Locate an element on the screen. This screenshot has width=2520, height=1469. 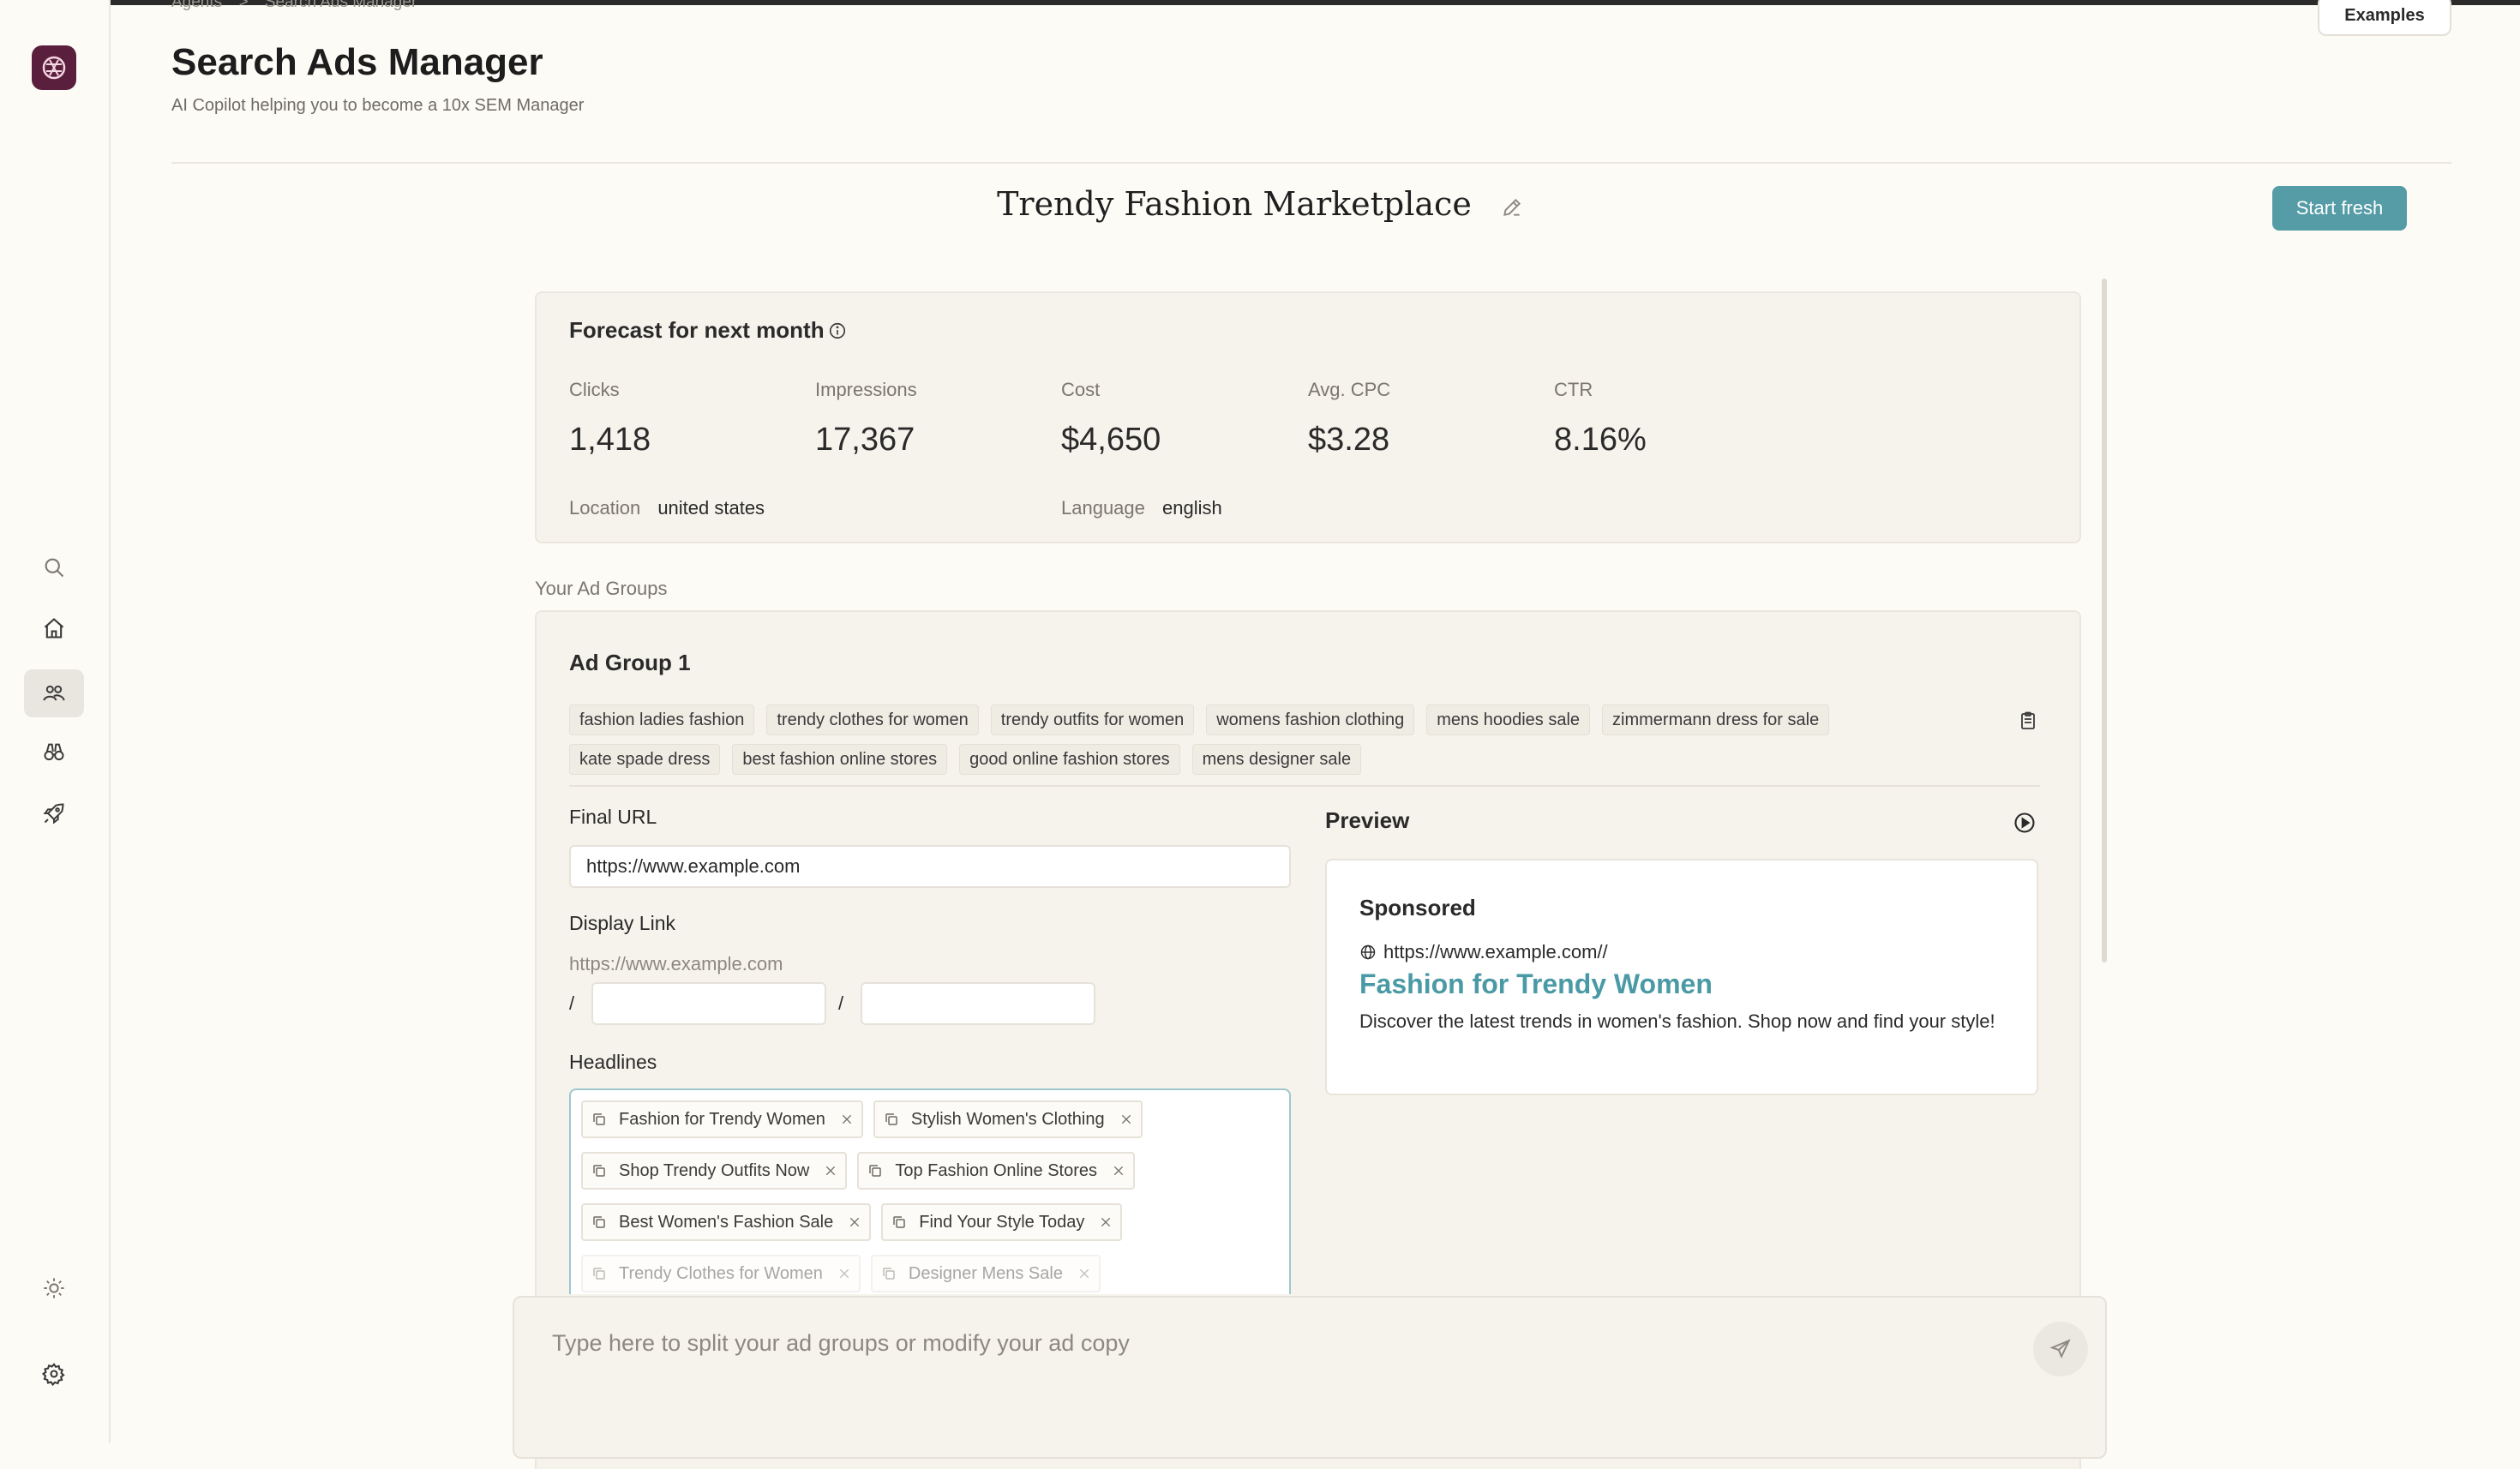
sidebar-launch is located at coordinates (54, 813).